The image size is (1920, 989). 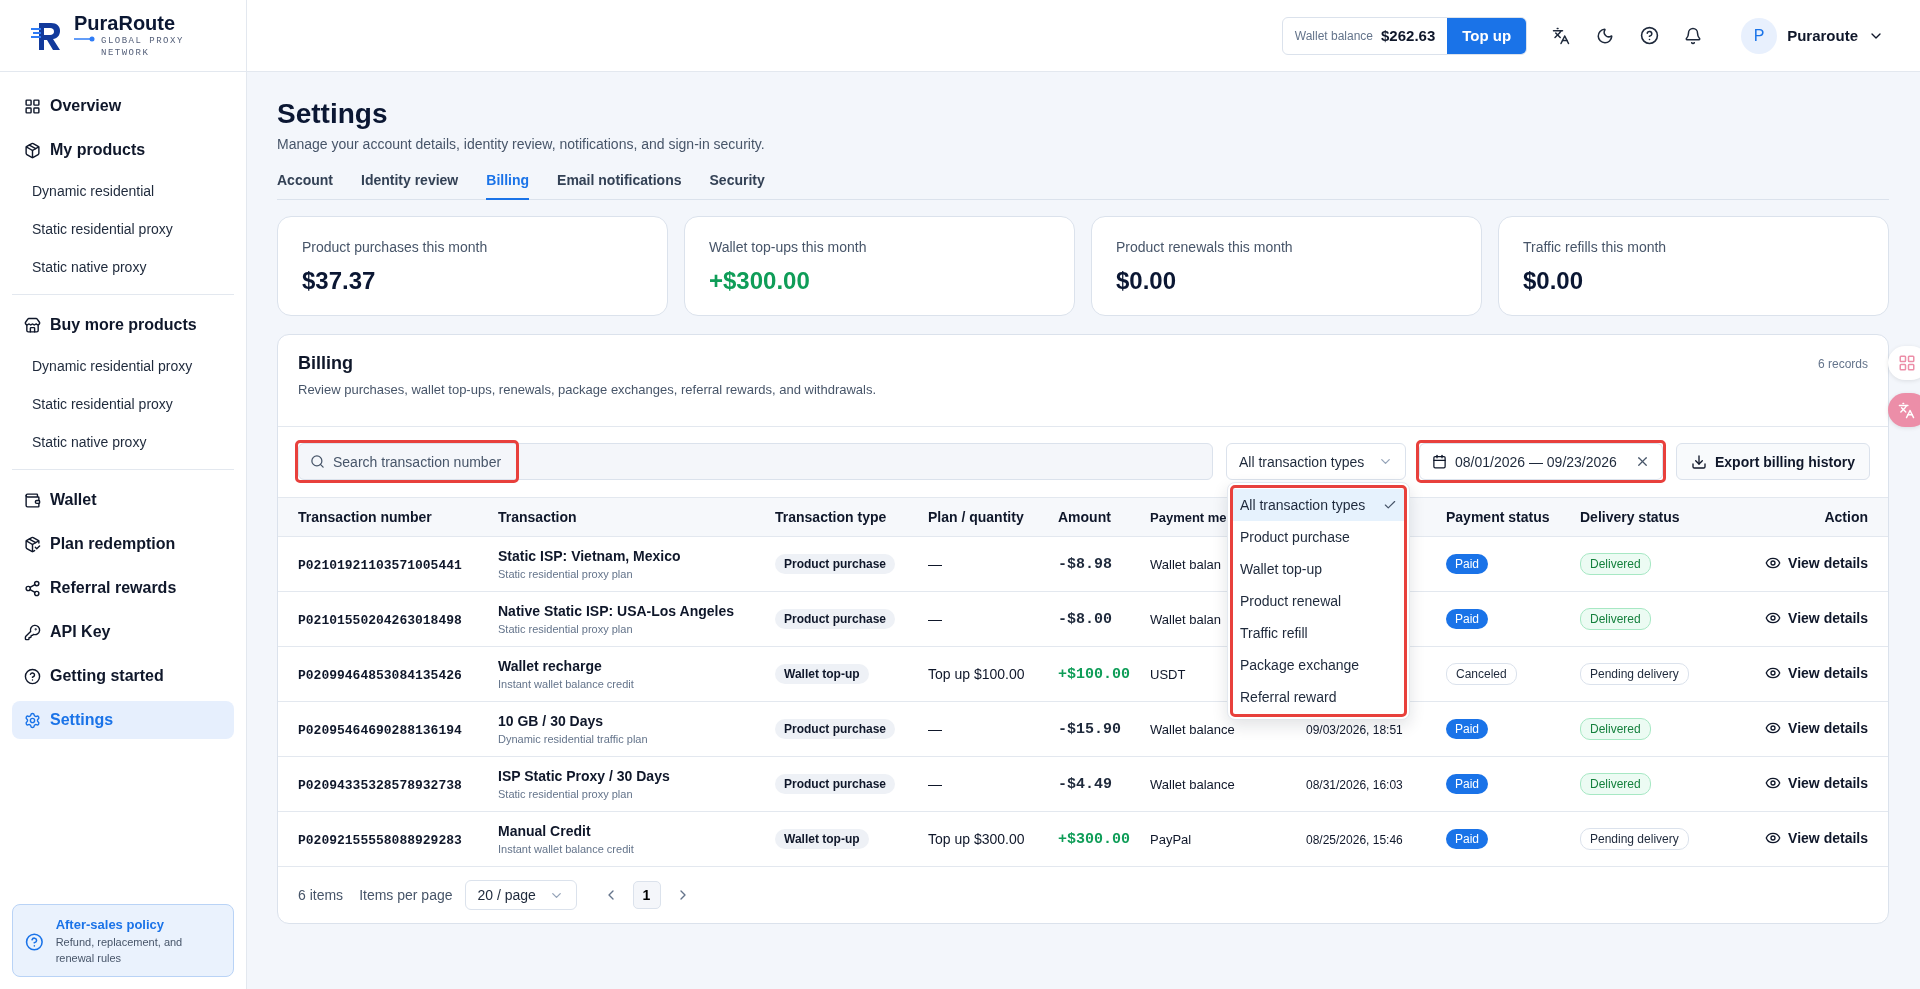 I want to click on amount: +$100.00, so click(x=1094, y=674).